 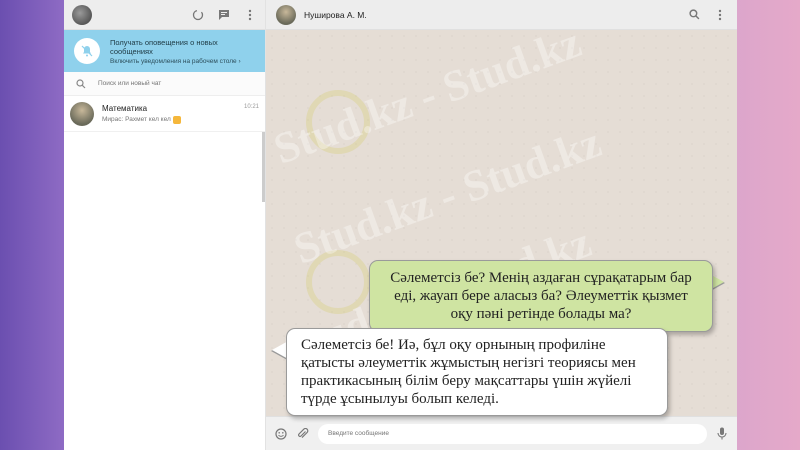 What do you see at coordinates (125, 108) in the screenshot?
I see `chat-name: Математика` at bounding box center [125, 108].